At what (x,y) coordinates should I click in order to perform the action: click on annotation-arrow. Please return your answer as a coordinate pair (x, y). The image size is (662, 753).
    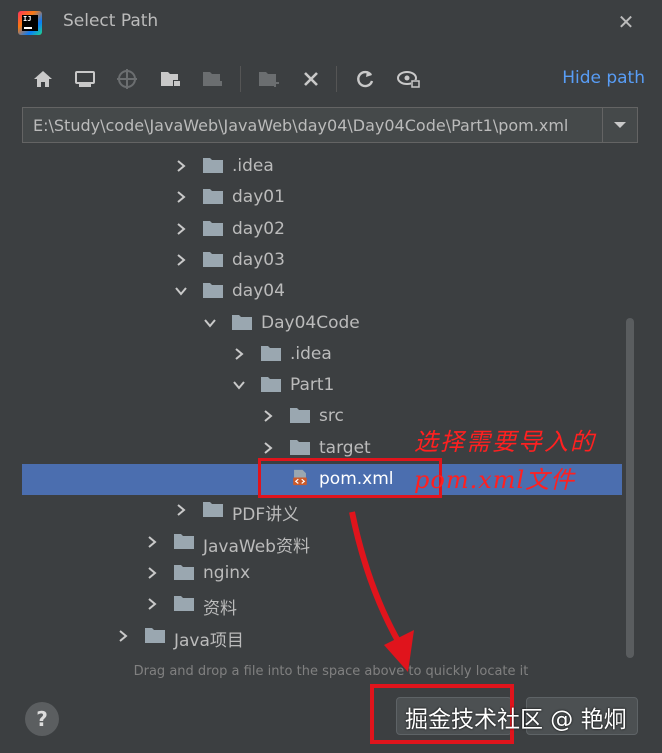
    Looking at the image, I should click on (381, 591).